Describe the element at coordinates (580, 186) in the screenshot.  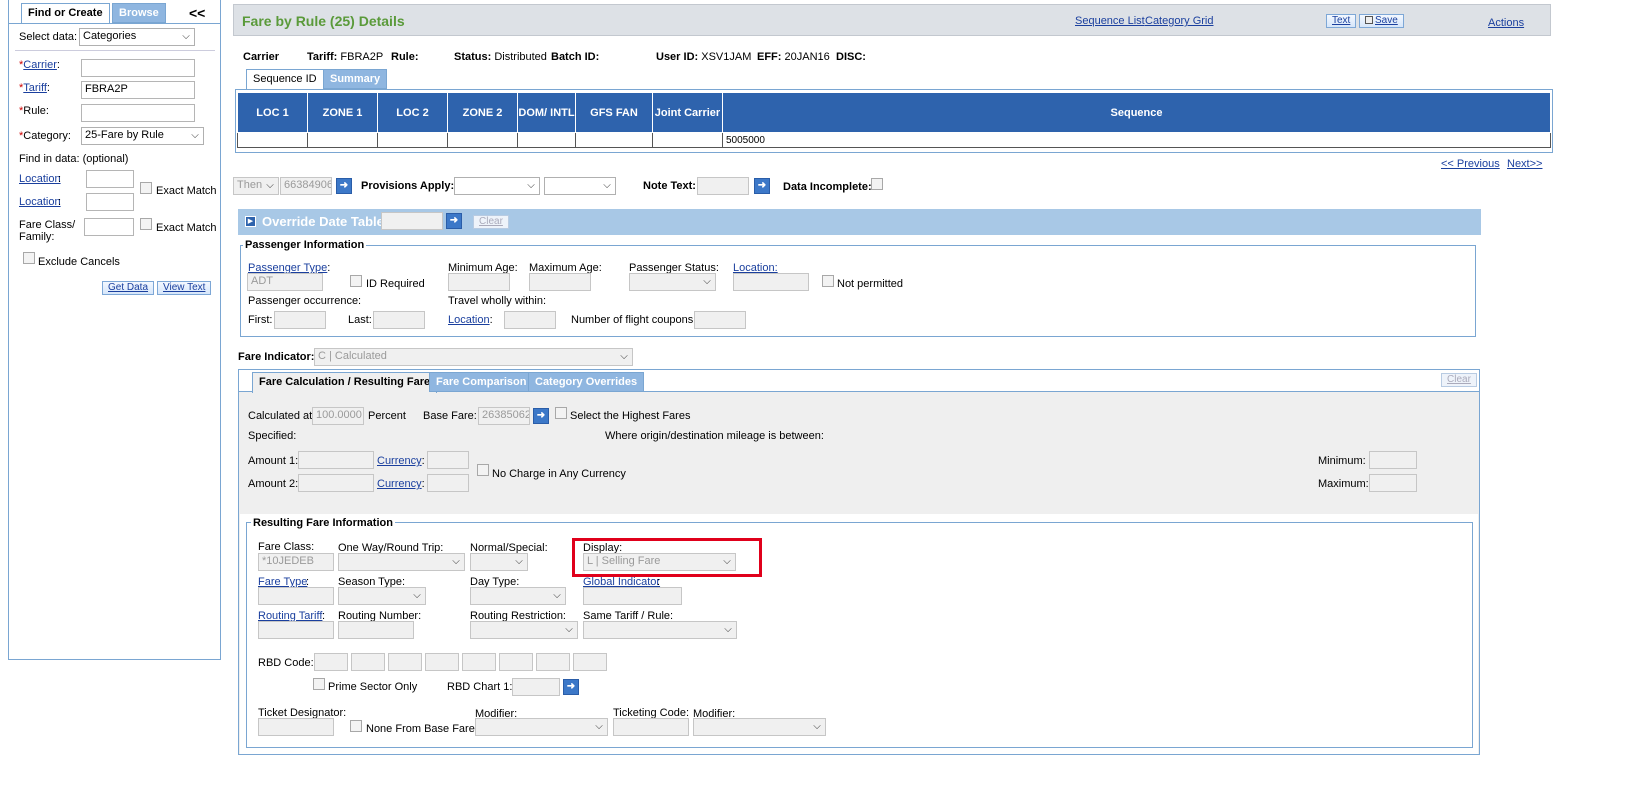
I see `provisions-apply-dropdown-2: ⌵` at that location.